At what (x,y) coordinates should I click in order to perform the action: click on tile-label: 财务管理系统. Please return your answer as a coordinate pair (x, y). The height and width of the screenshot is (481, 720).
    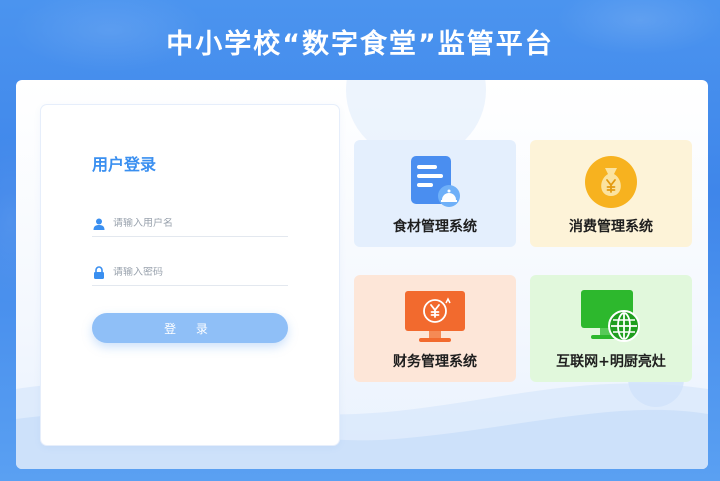
    Looking at the image, I should click on (435, 362).